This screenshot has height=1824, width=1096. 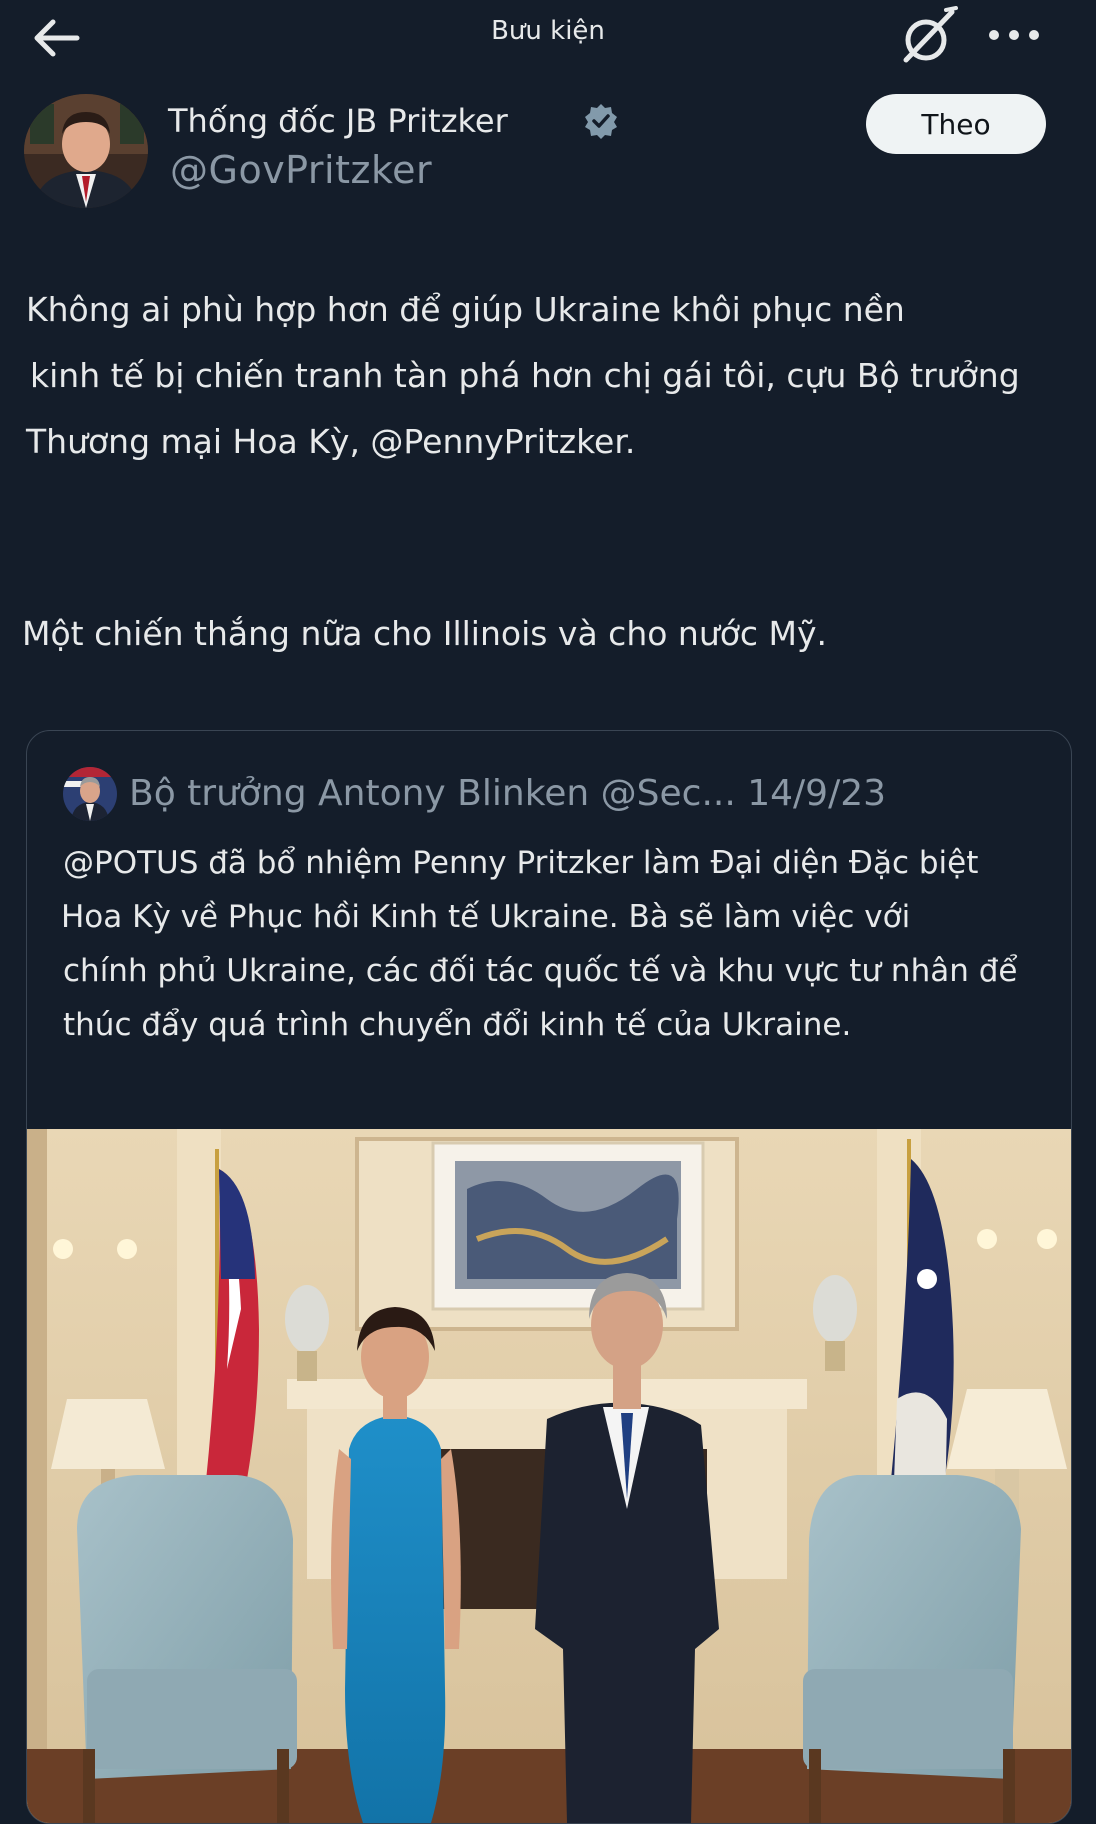 I want to click on grok-icon, so click(x=930, y=34).